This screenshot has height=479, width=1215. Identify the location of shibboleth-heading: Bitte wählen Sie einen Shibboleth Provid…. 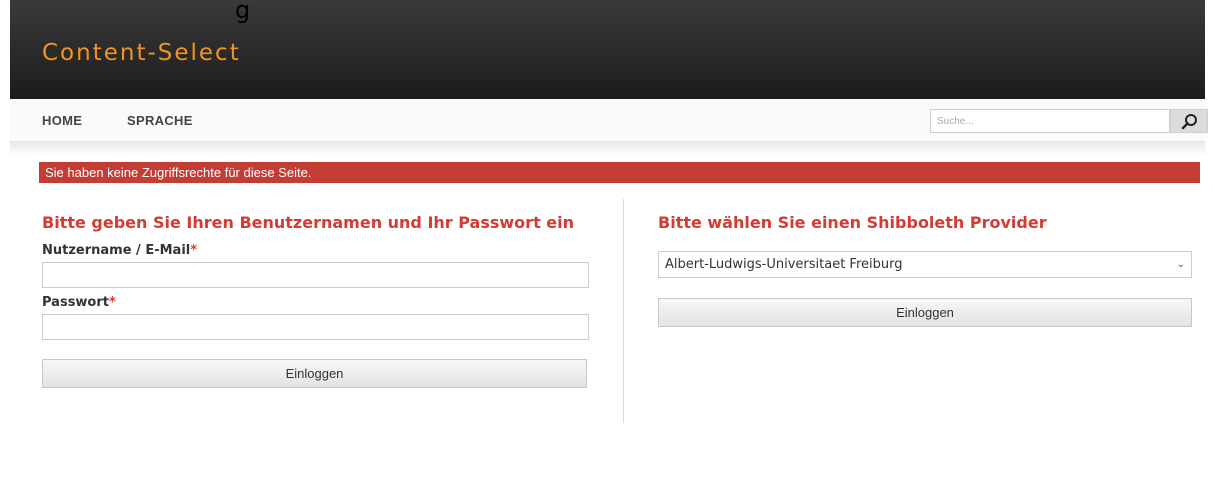
(852, 222).